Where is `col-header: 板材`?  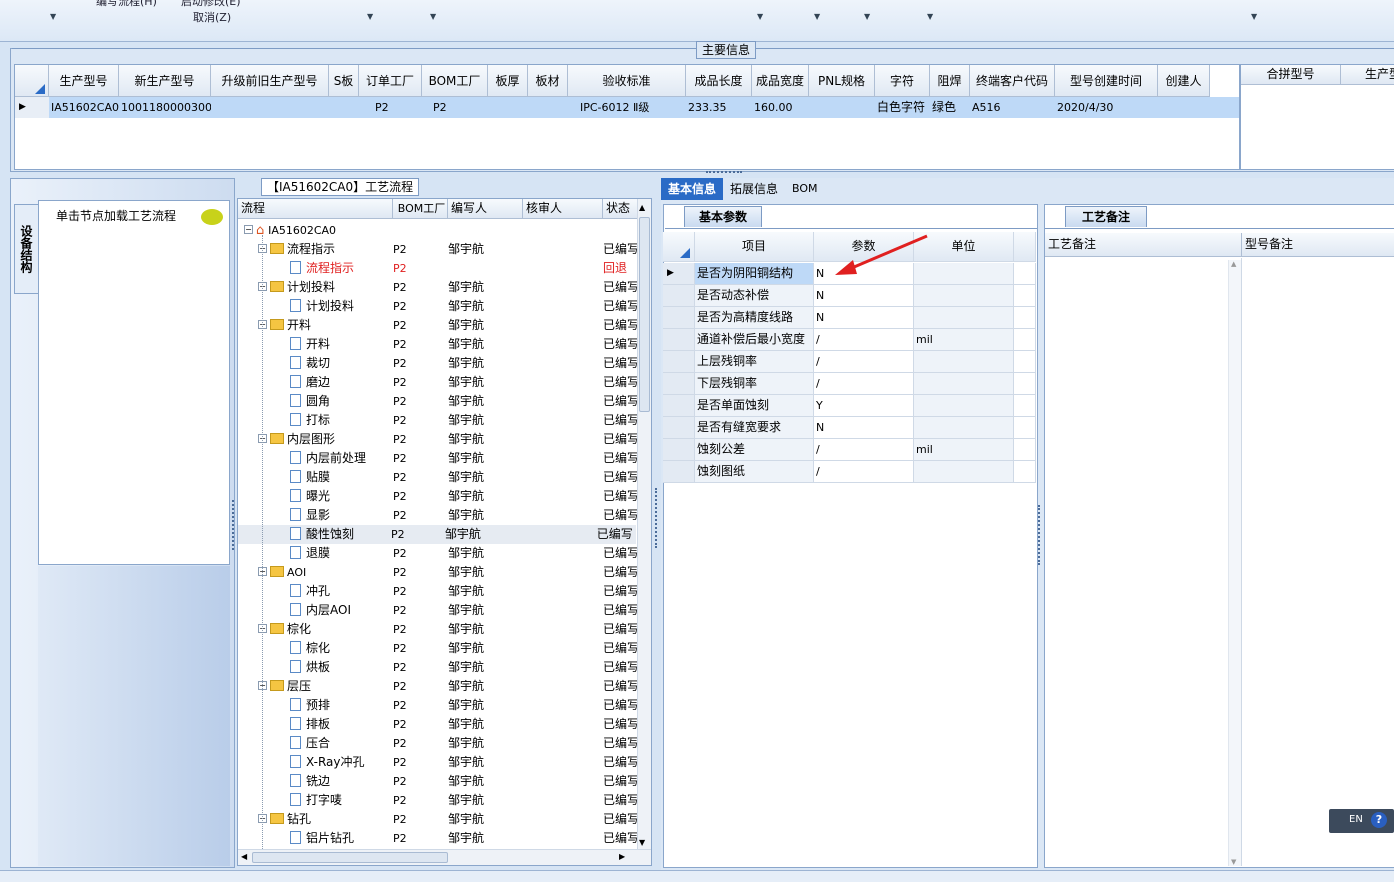 col-header: 板材 is located at coordinates (548, 81).